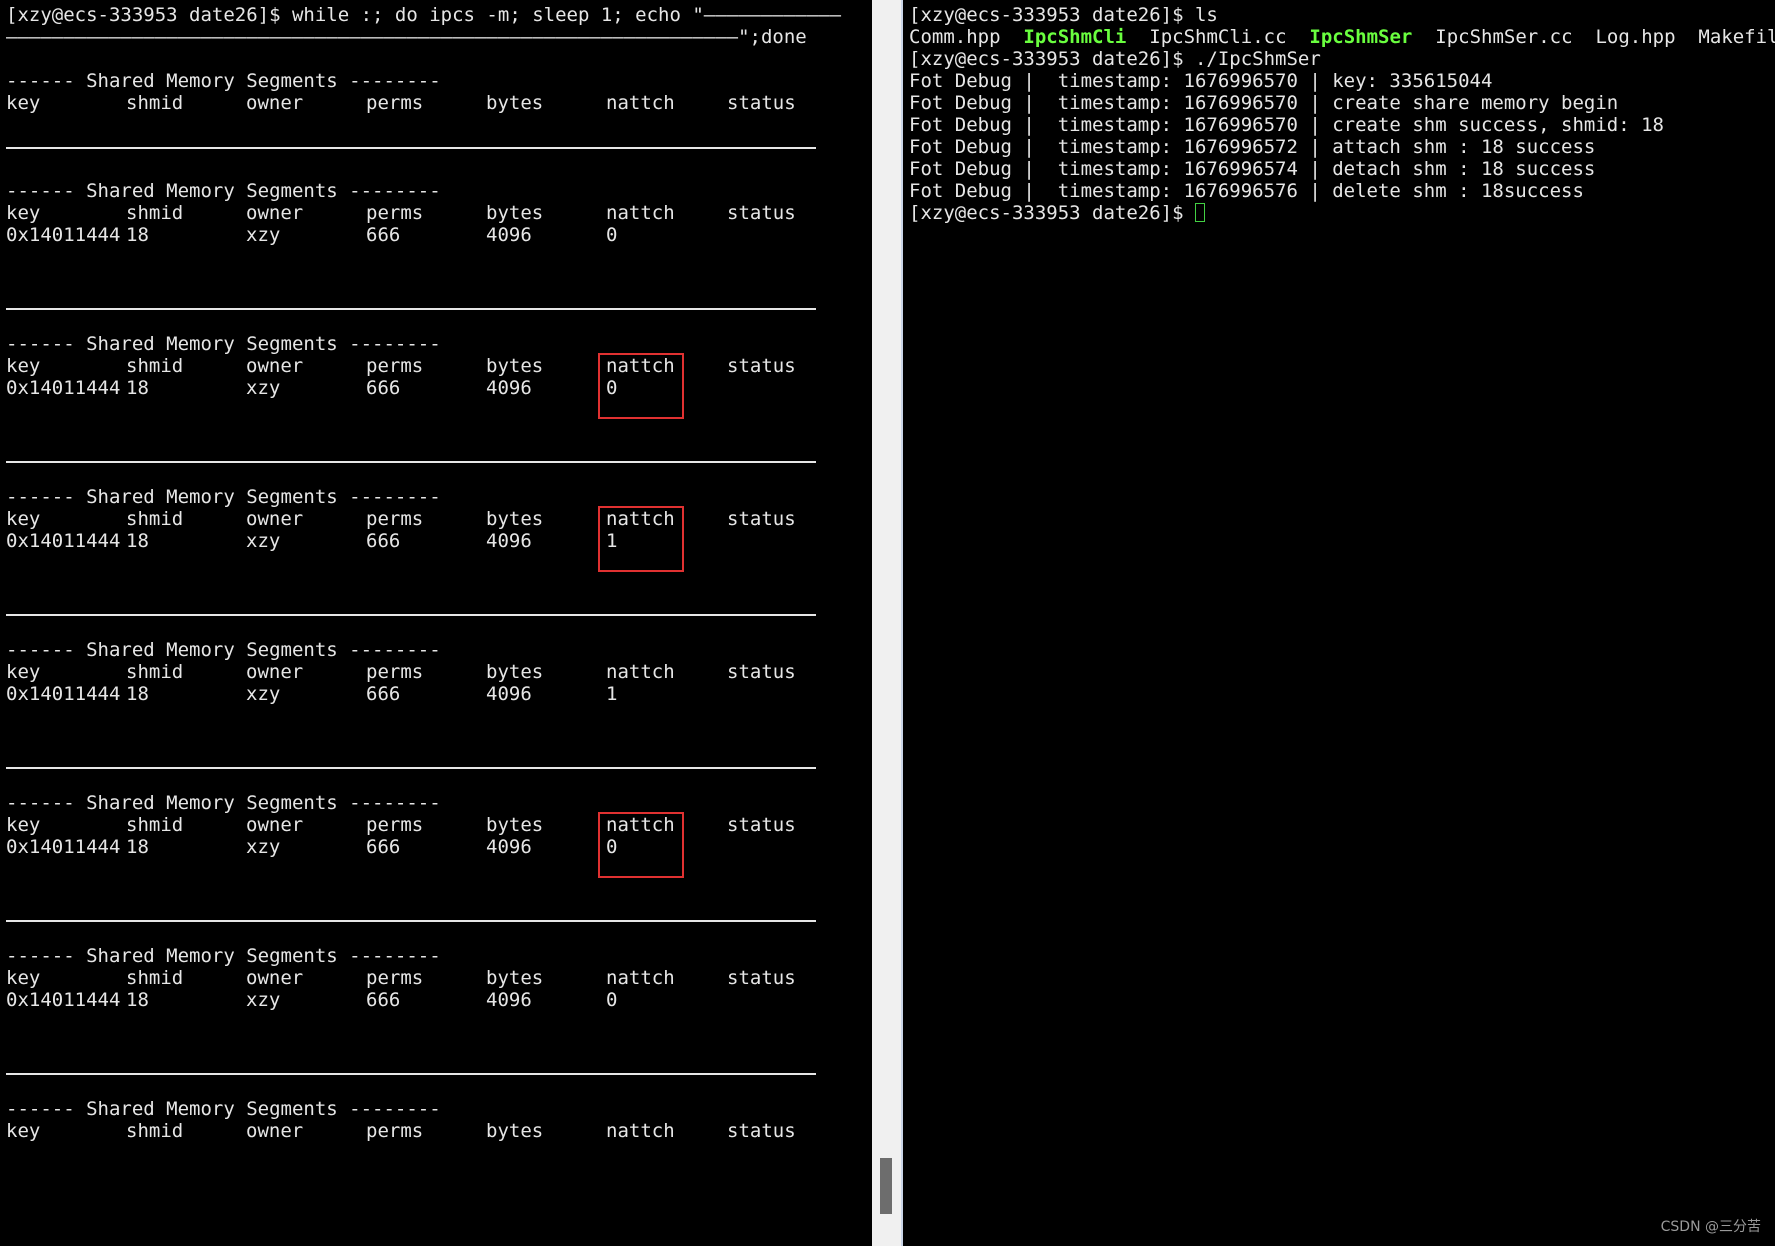 Image resolution: width=1775 pixels, height=1246 pixels. Describe the element at coordinates (886, 1186) in the screenshot. I see `scrollbar-thumb` at that location.